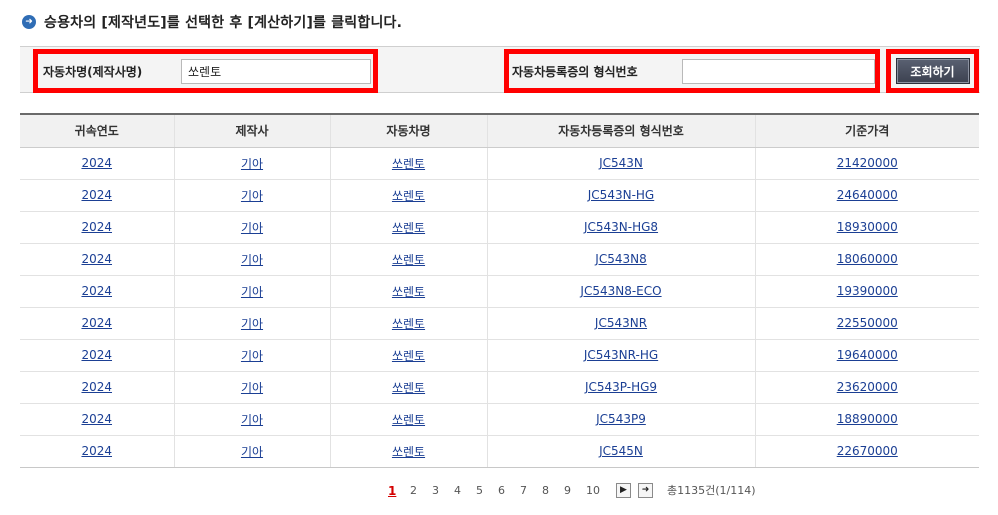  I want to click on price-link: 22550000, so click(867, 323).